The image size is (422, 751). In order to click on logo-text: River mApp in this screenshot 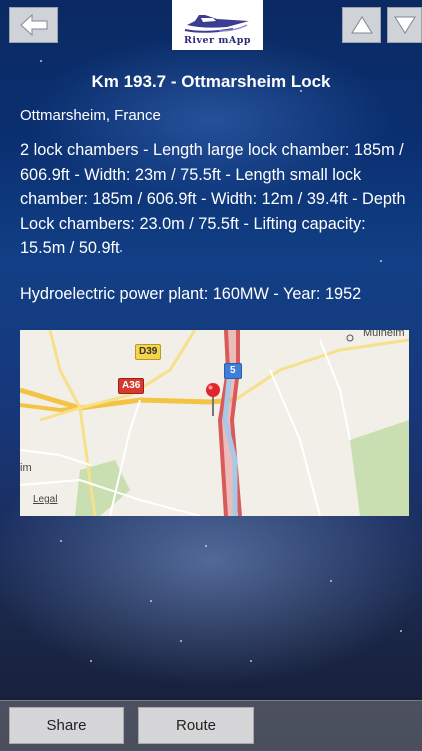, I will do `click(217, 40)`.